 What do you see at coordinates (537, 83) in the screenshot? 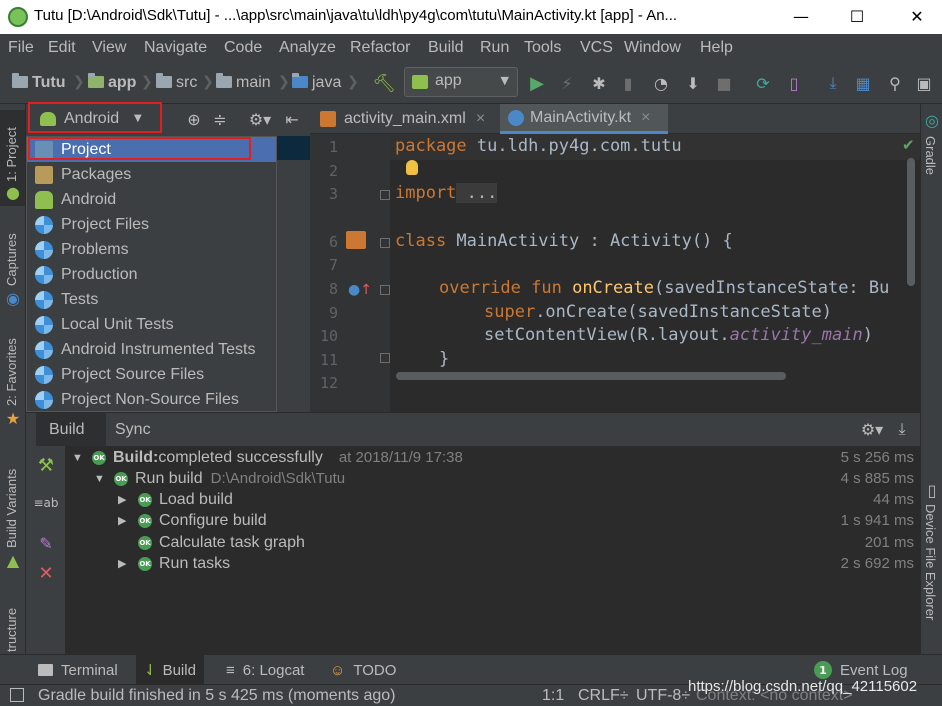
I see `run-icon: ▶` at bounding box center [537, 83].